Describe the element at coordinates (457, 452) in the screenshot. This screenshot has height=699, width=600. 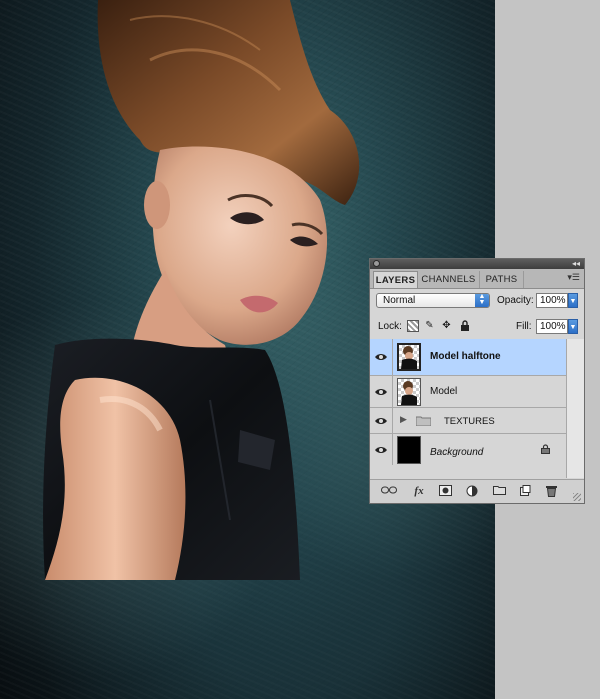
I see `layer-name: Background` at that location.